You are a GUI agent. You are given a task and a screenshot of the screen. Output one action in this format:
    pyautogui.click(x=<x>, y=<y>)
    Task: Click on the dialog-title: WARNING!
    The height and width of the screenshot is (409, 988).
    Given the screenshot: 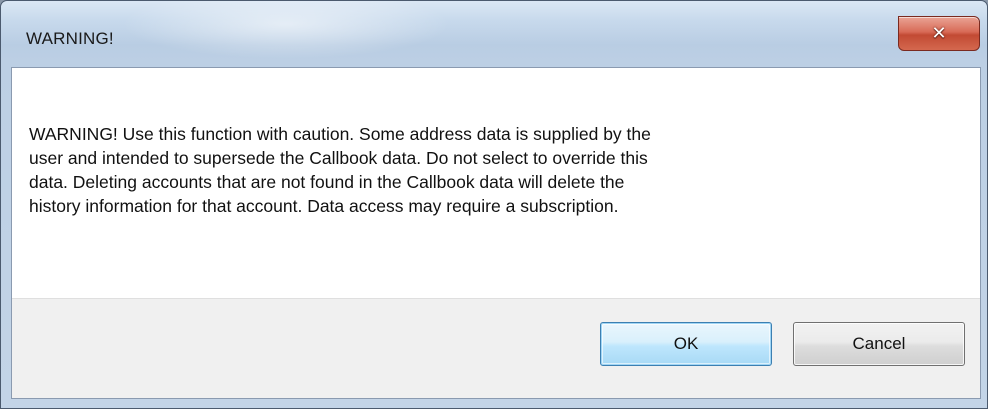 What is the action you would take?
    pyautogui.click(x=70, y=38)
    